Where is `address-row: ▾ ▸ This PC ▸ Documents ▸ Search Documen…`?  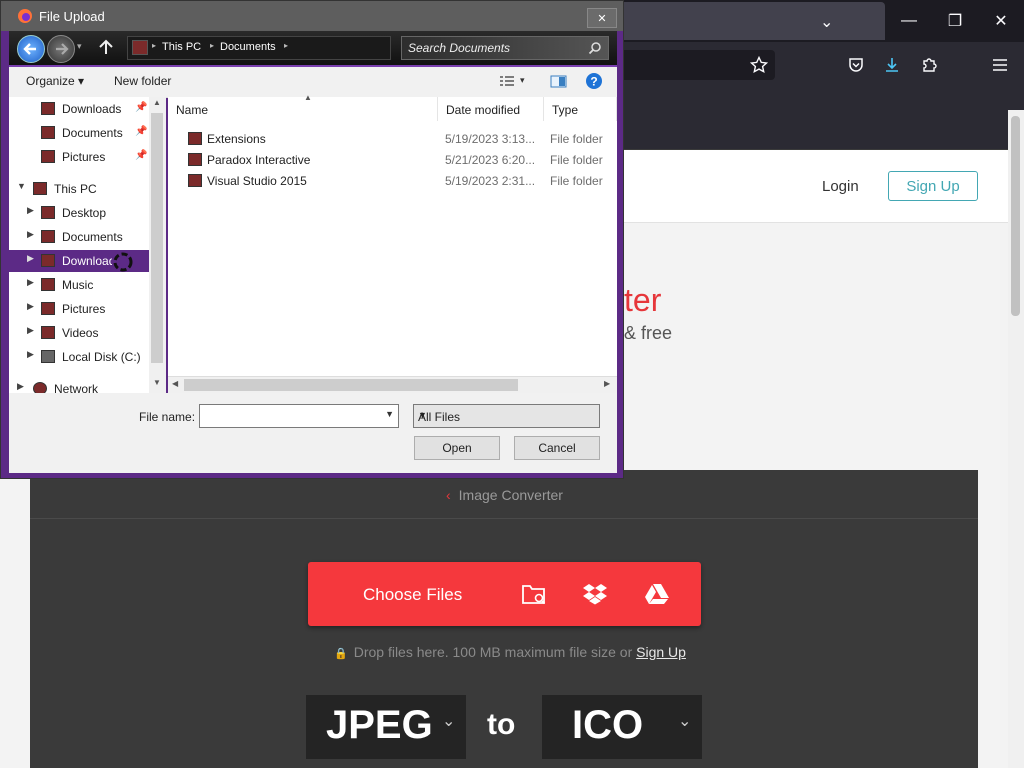 address-row: ▾ ▸ This PC ▸ Documents ▸ Search Documen… is located at coordinates (313, 49).